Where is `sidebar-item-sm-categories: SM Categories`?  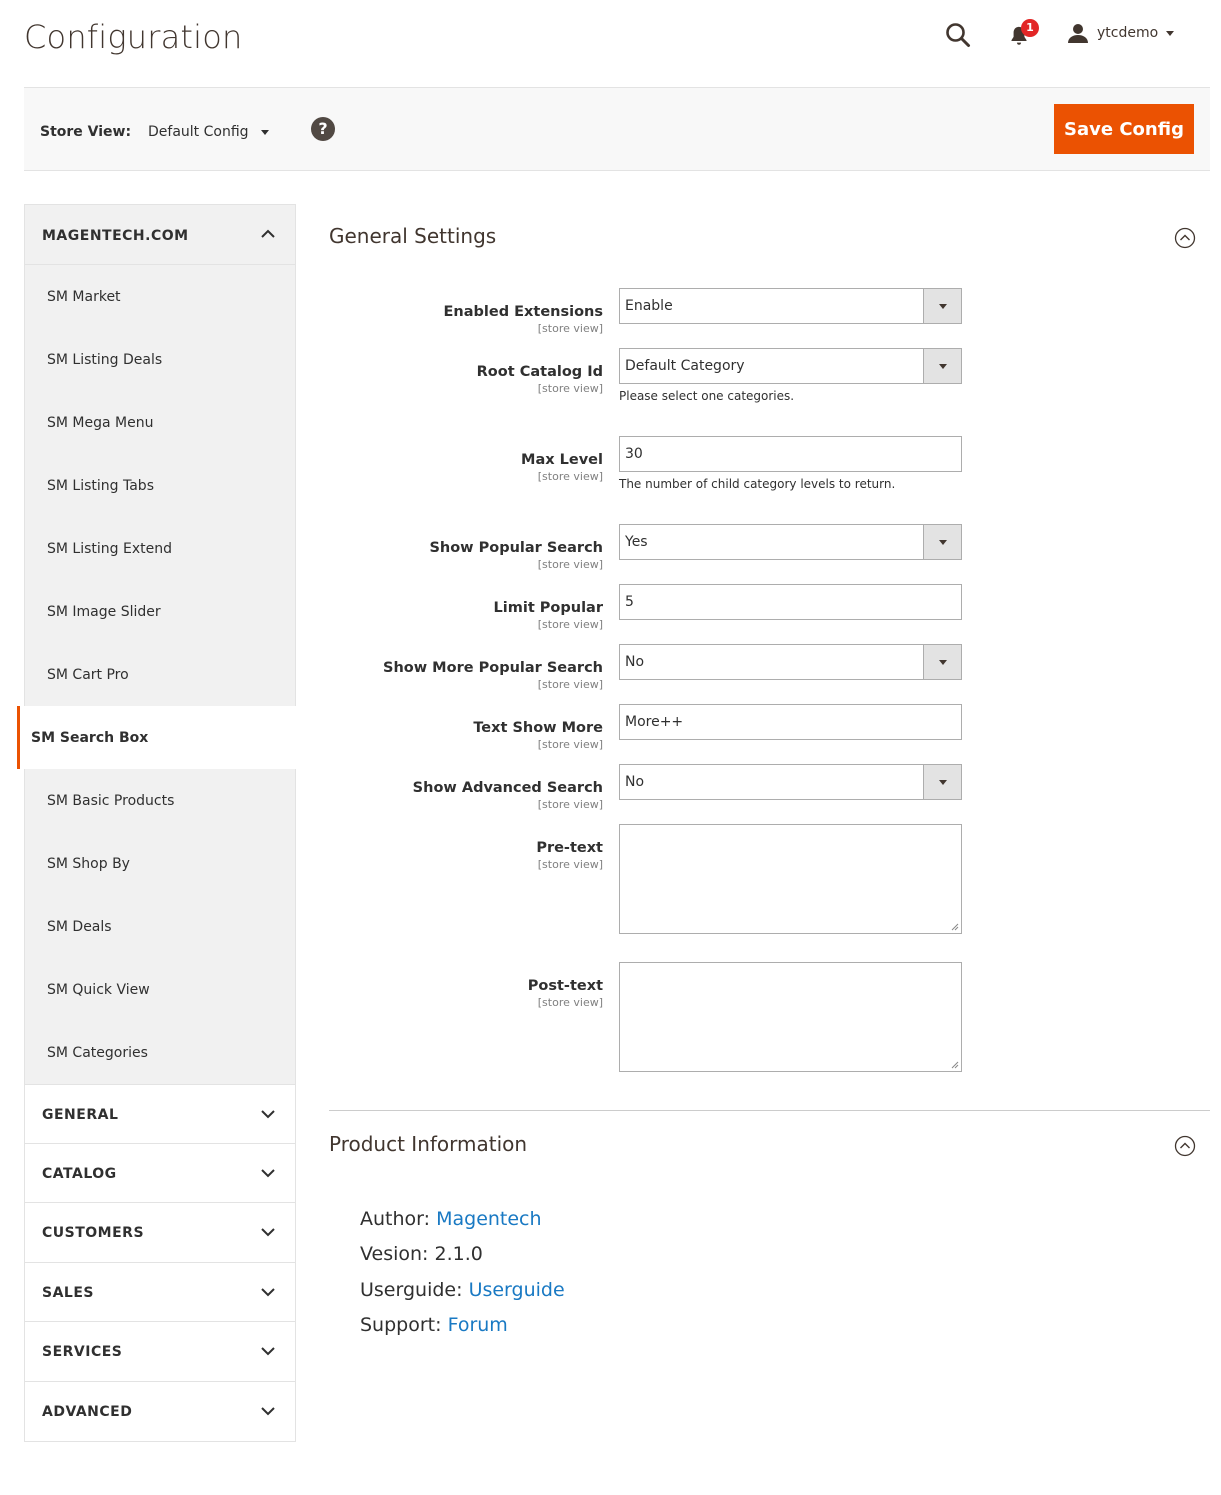 sidebar-item-sm-categories: SM Categories is located at coordinates (160, 1052).